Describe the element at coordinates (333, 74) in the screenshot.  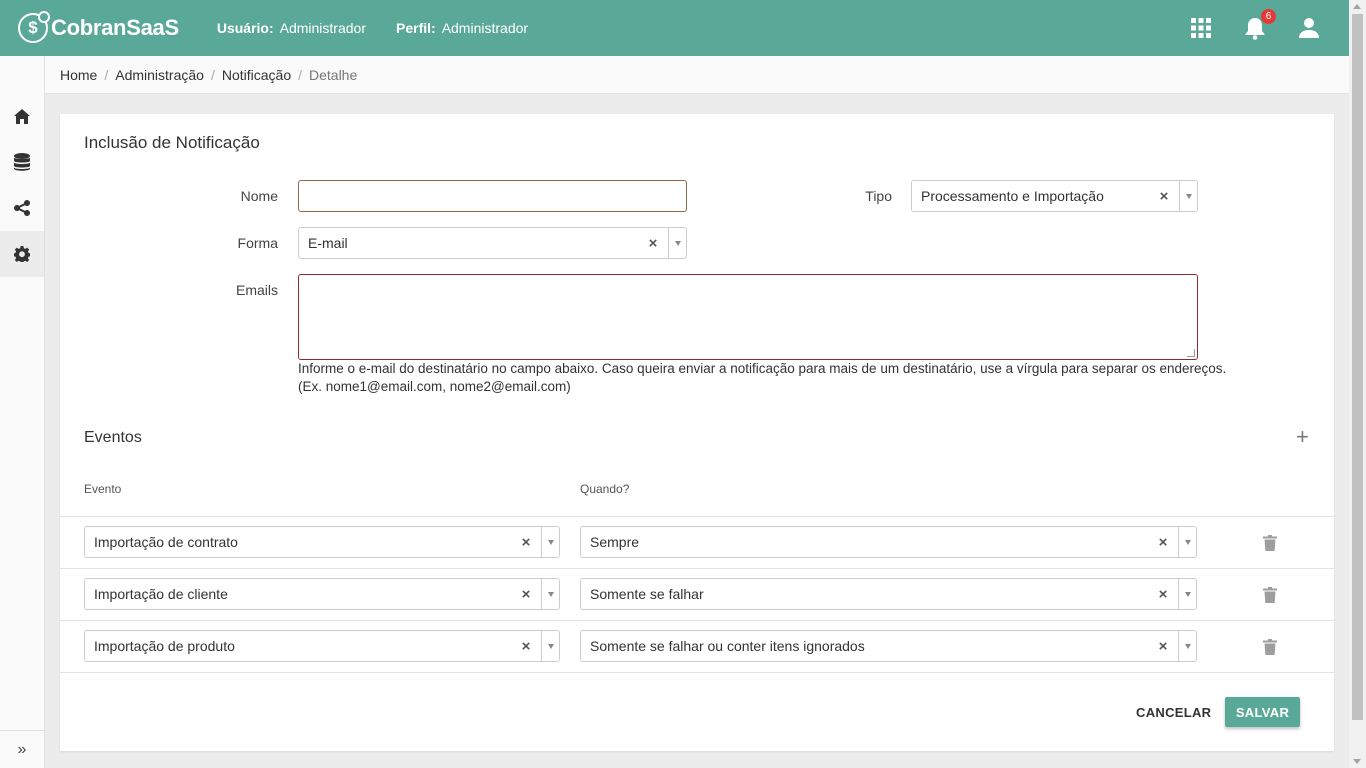
I see `breadcrumb-current: Detalhe` at that location.